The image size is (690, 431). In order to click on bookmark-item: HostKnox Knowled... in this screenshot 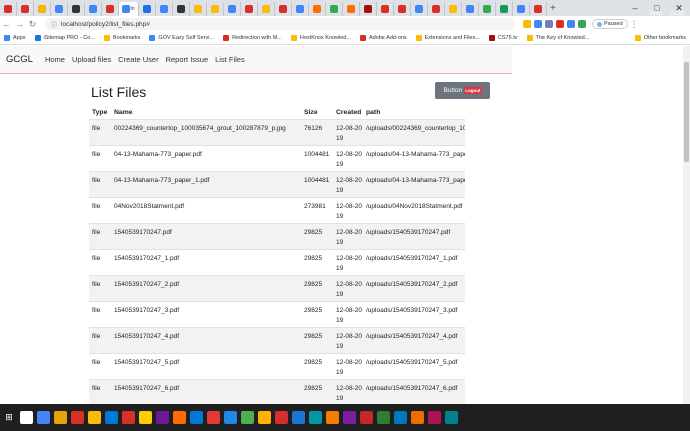, I will do `click(320, 38)`.